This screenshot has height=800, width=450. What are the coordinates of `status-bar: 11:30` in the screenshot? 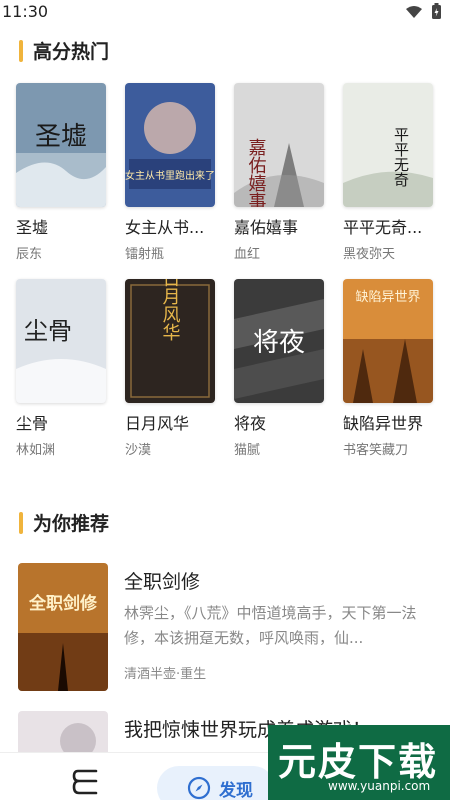 It's located at (225, 12).